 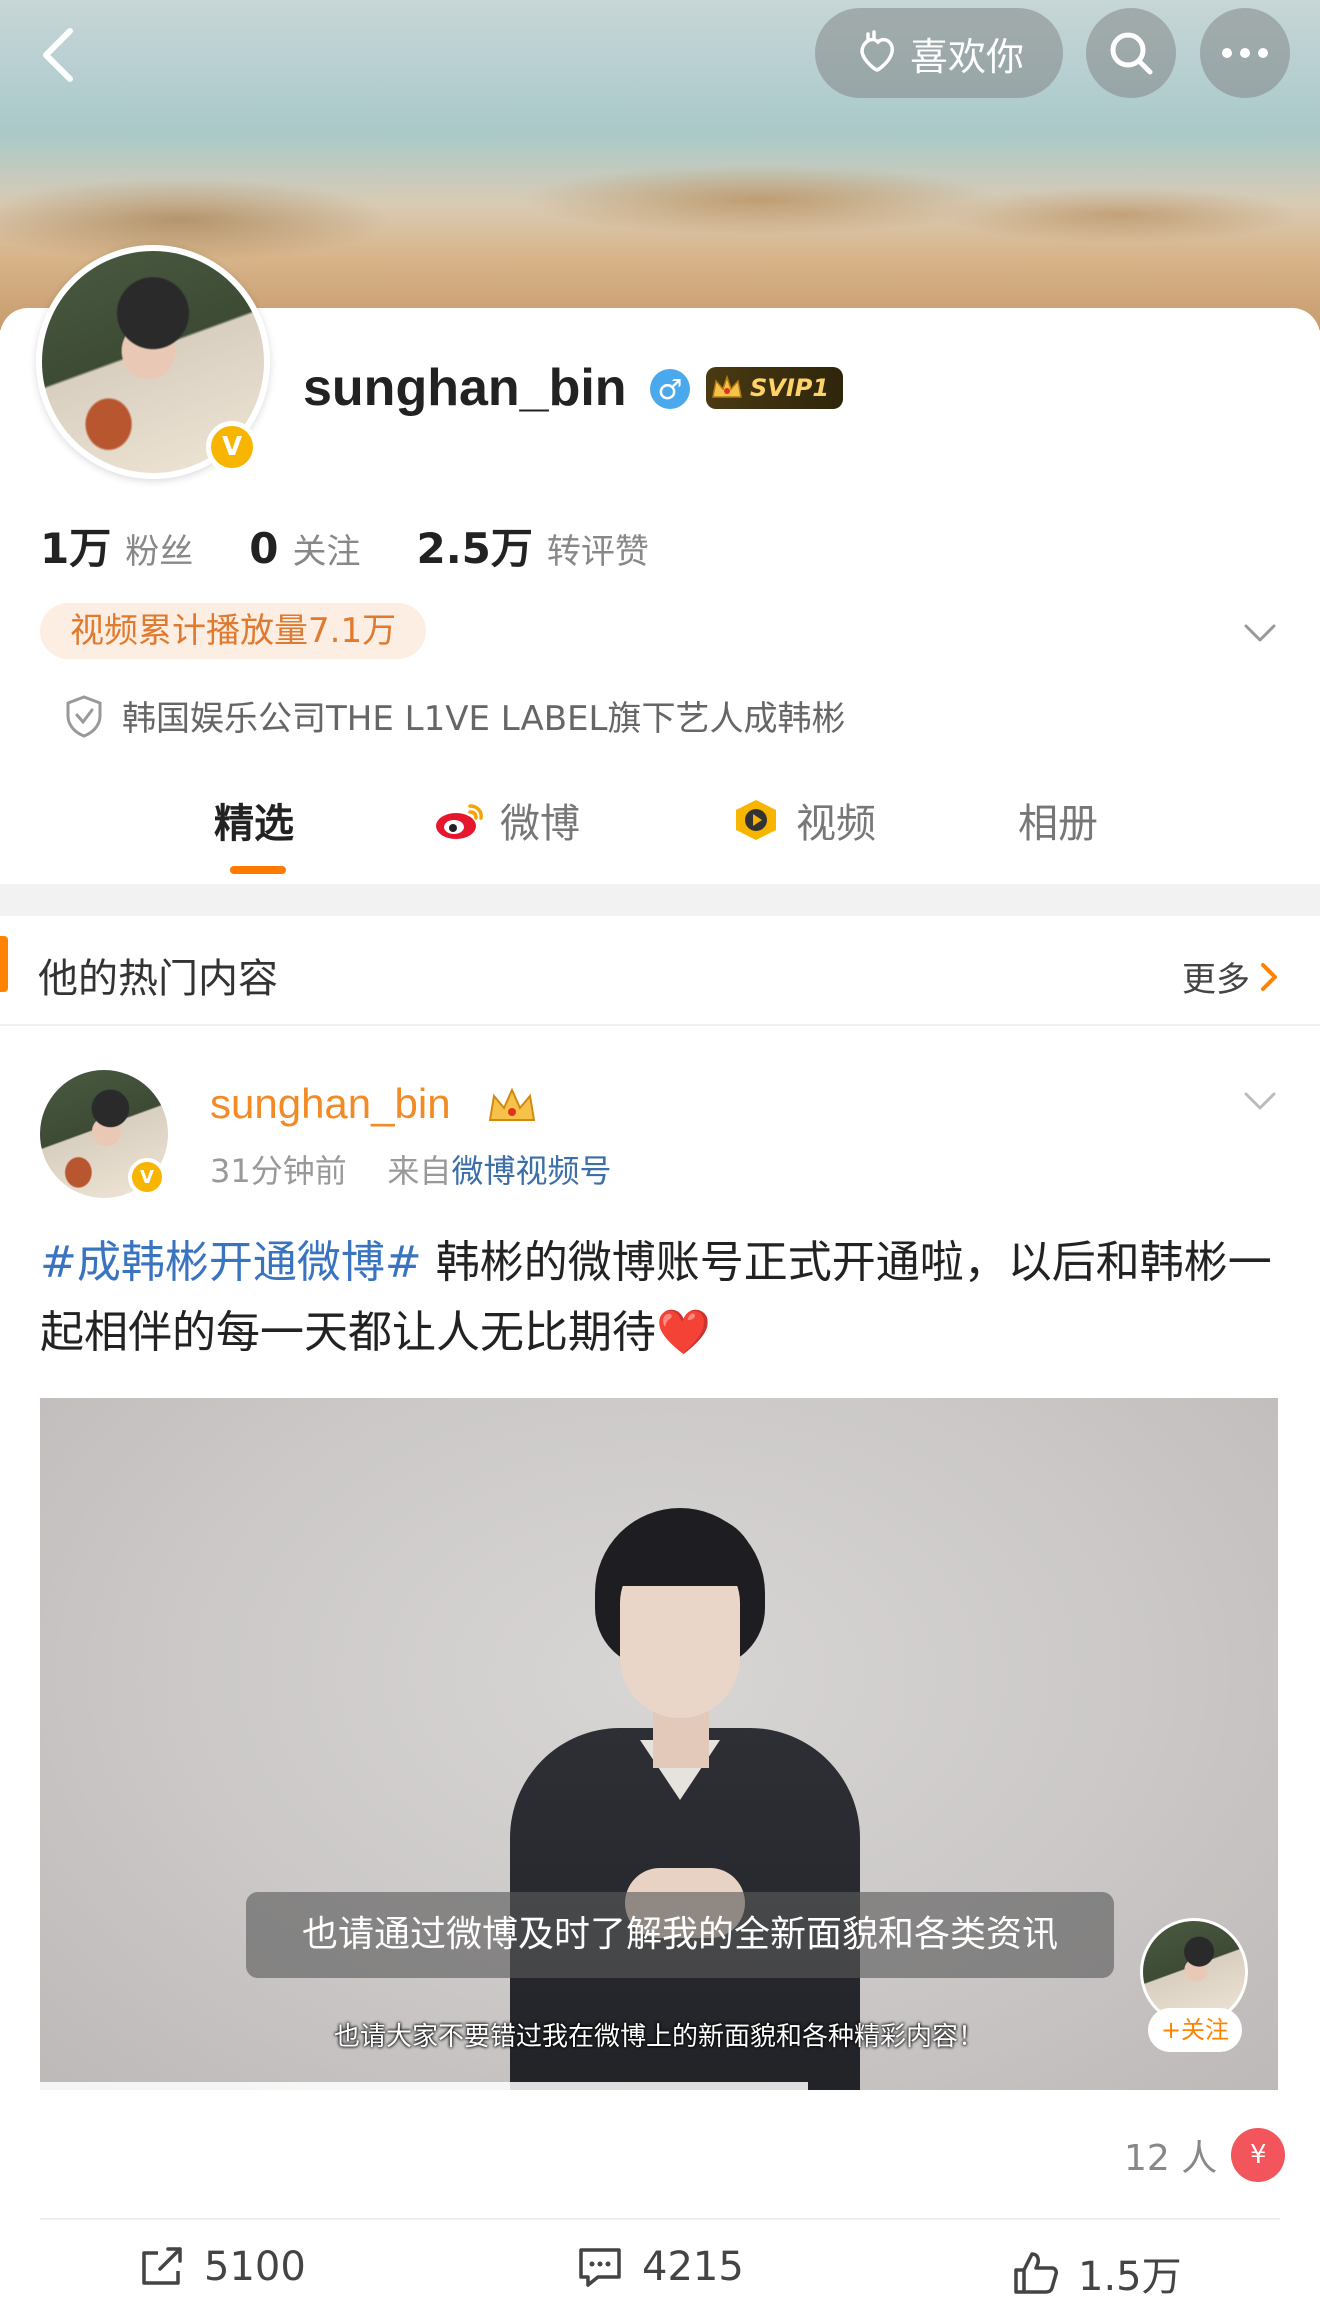 What do you see at coordinates (1195, 2030) in the screenshot?
I see `video-follow-button: +关注` at bounding box center [1195, 2030].